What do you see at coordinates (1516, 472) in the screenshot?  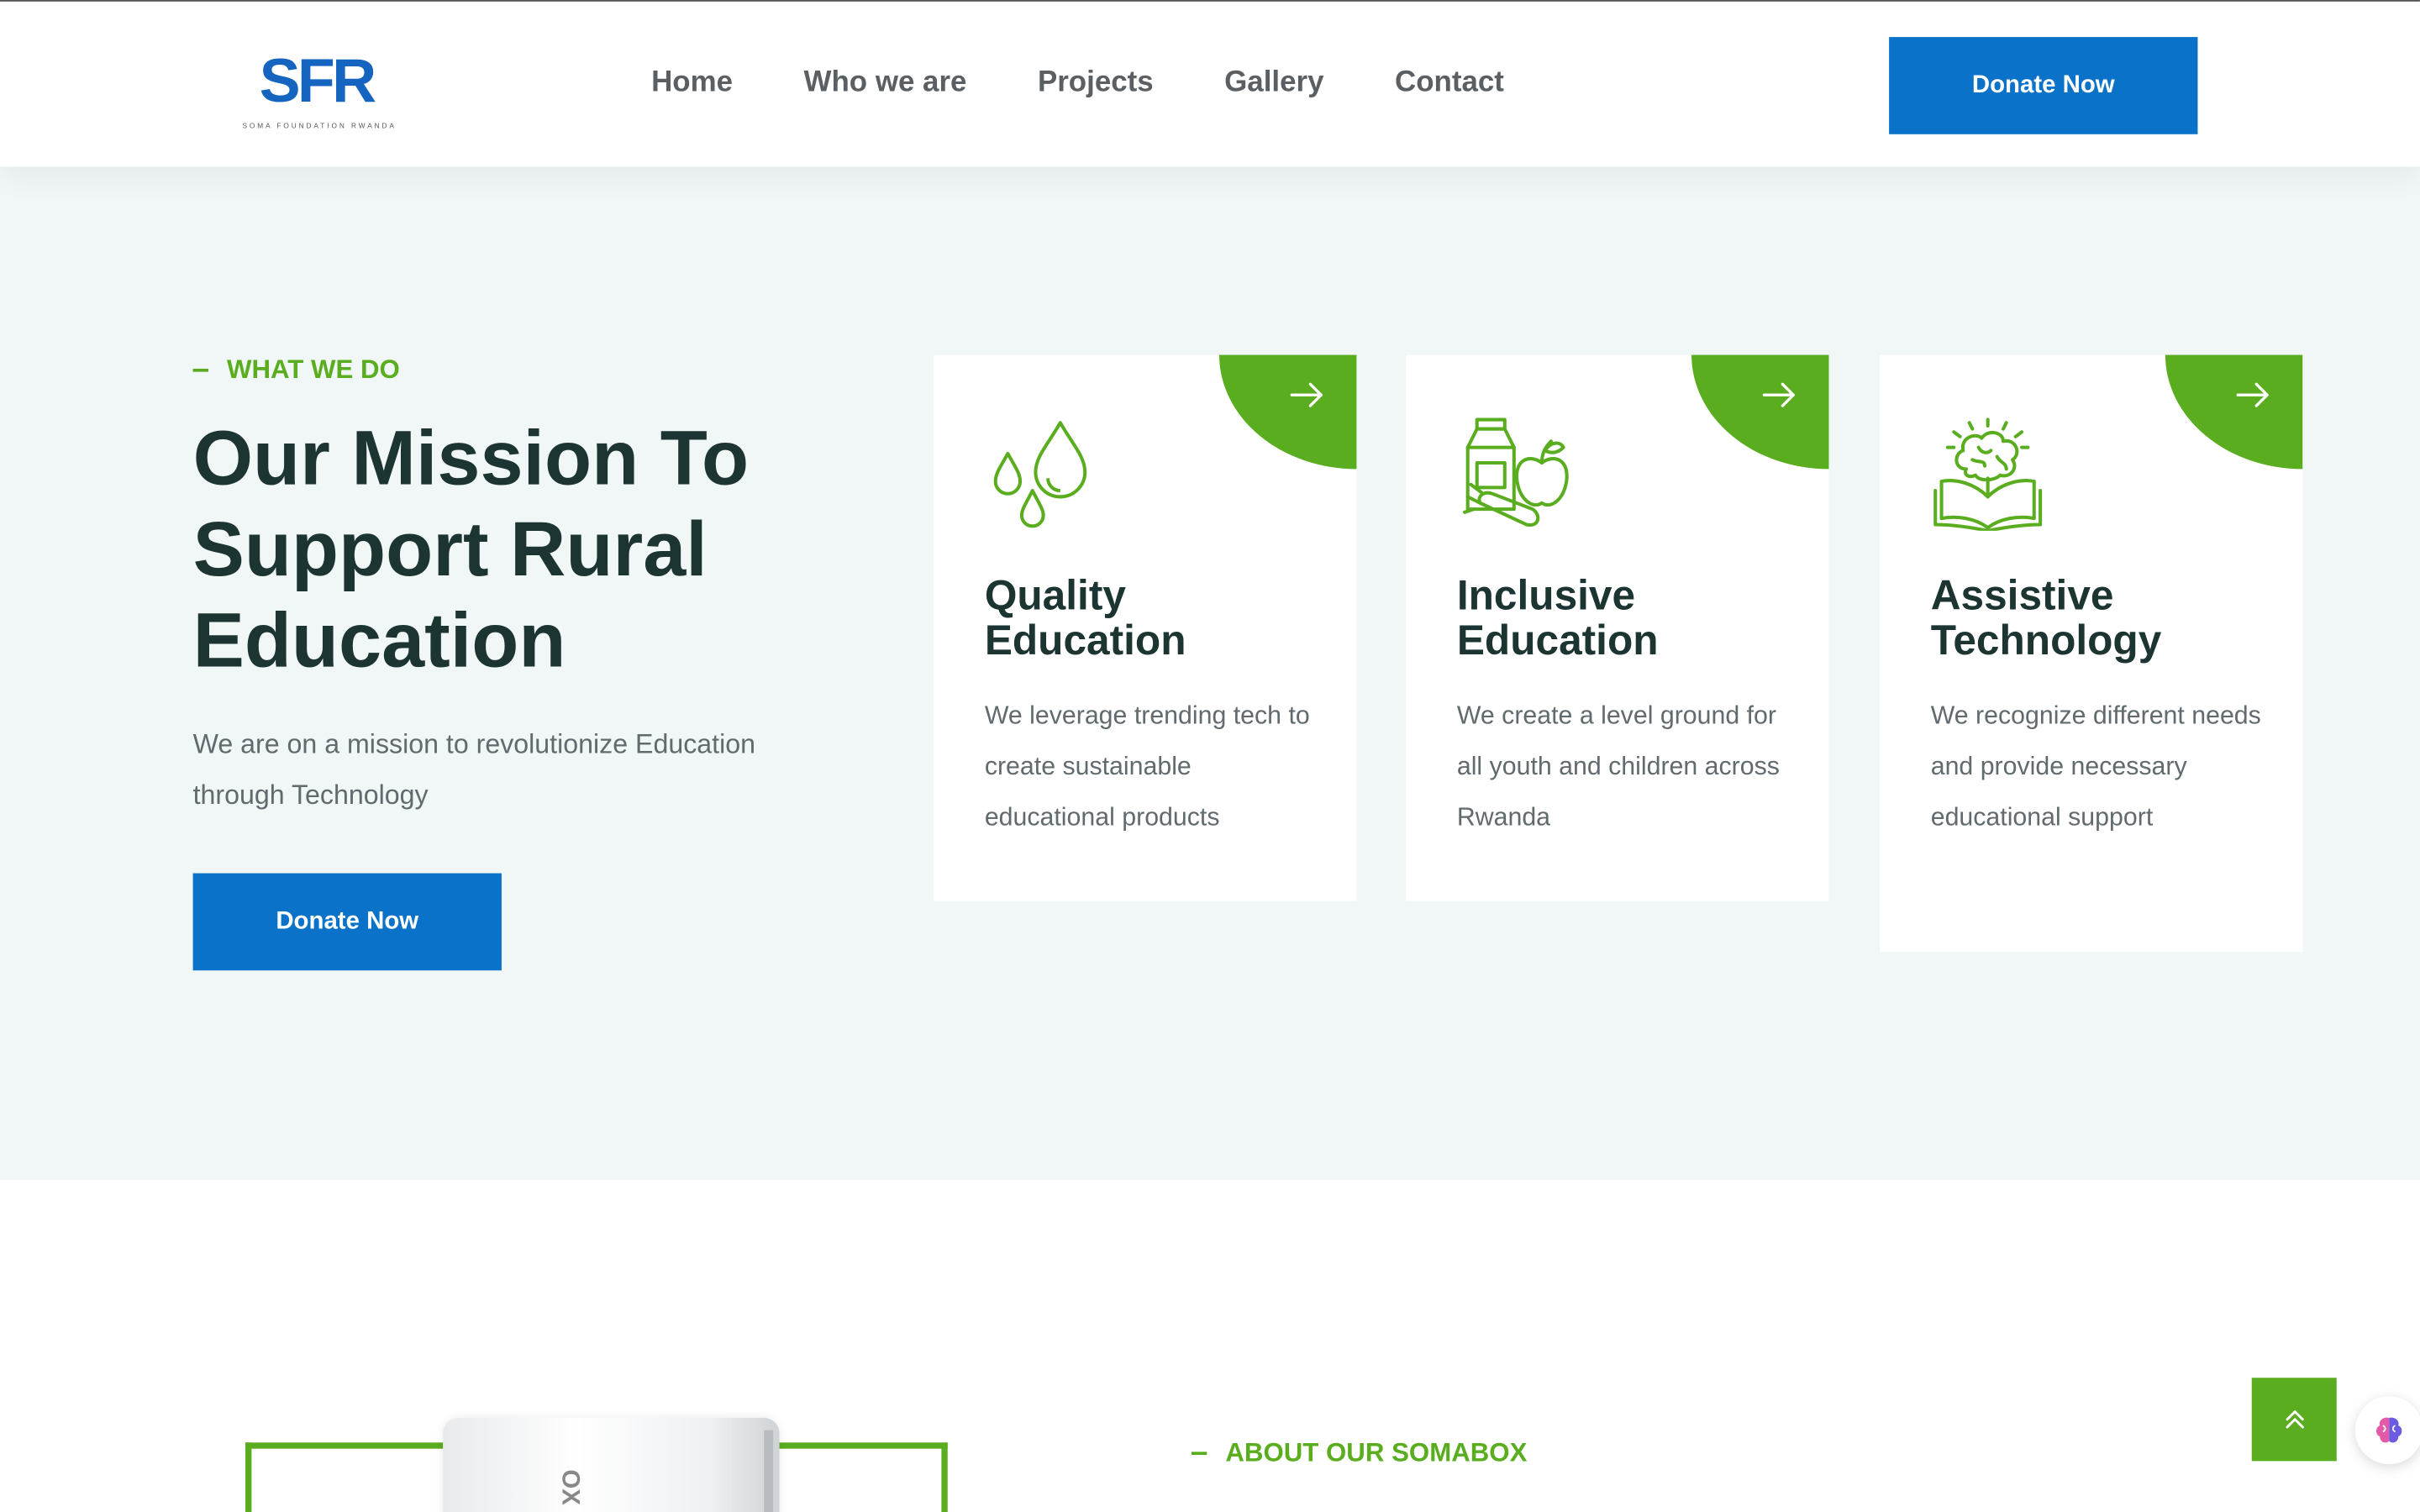 I see `food-nutrition-icon` at bounding box center [1516, 472].